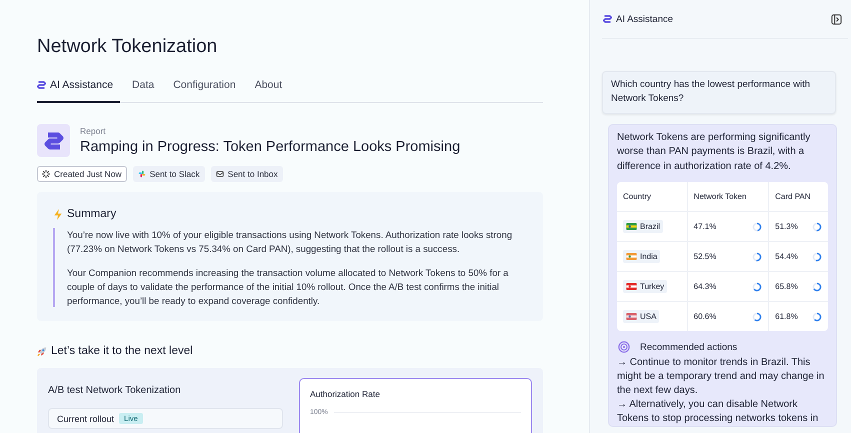  What do you see at coordinates (290, 242) in the screenshot?
I see `summary-paragraph: You’re now live with 10% of your eligible transactions using Network Tokens. Authorization rate looks strong (77.23% on Network Tokens vs 75.34% on Card PAN), suggesting that the rollout is a success.` at bounding box center [290, 242].